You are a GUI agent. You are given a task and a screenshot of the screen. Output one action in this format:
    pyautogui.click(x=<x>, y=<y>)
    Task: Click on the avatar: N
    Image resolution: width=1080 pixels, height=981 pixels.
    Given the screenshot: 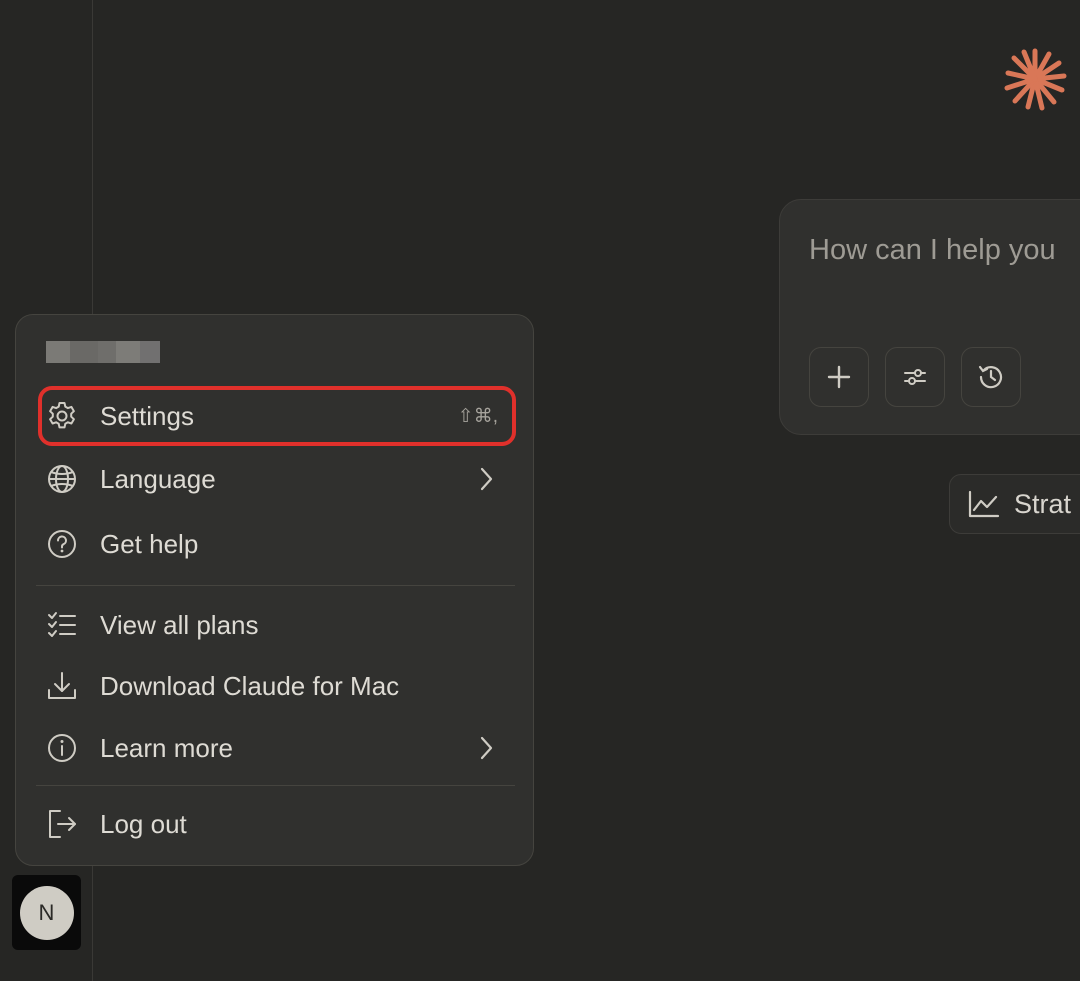 What is the action you would take?
    pyautogui.click(x=46, y=912)
    